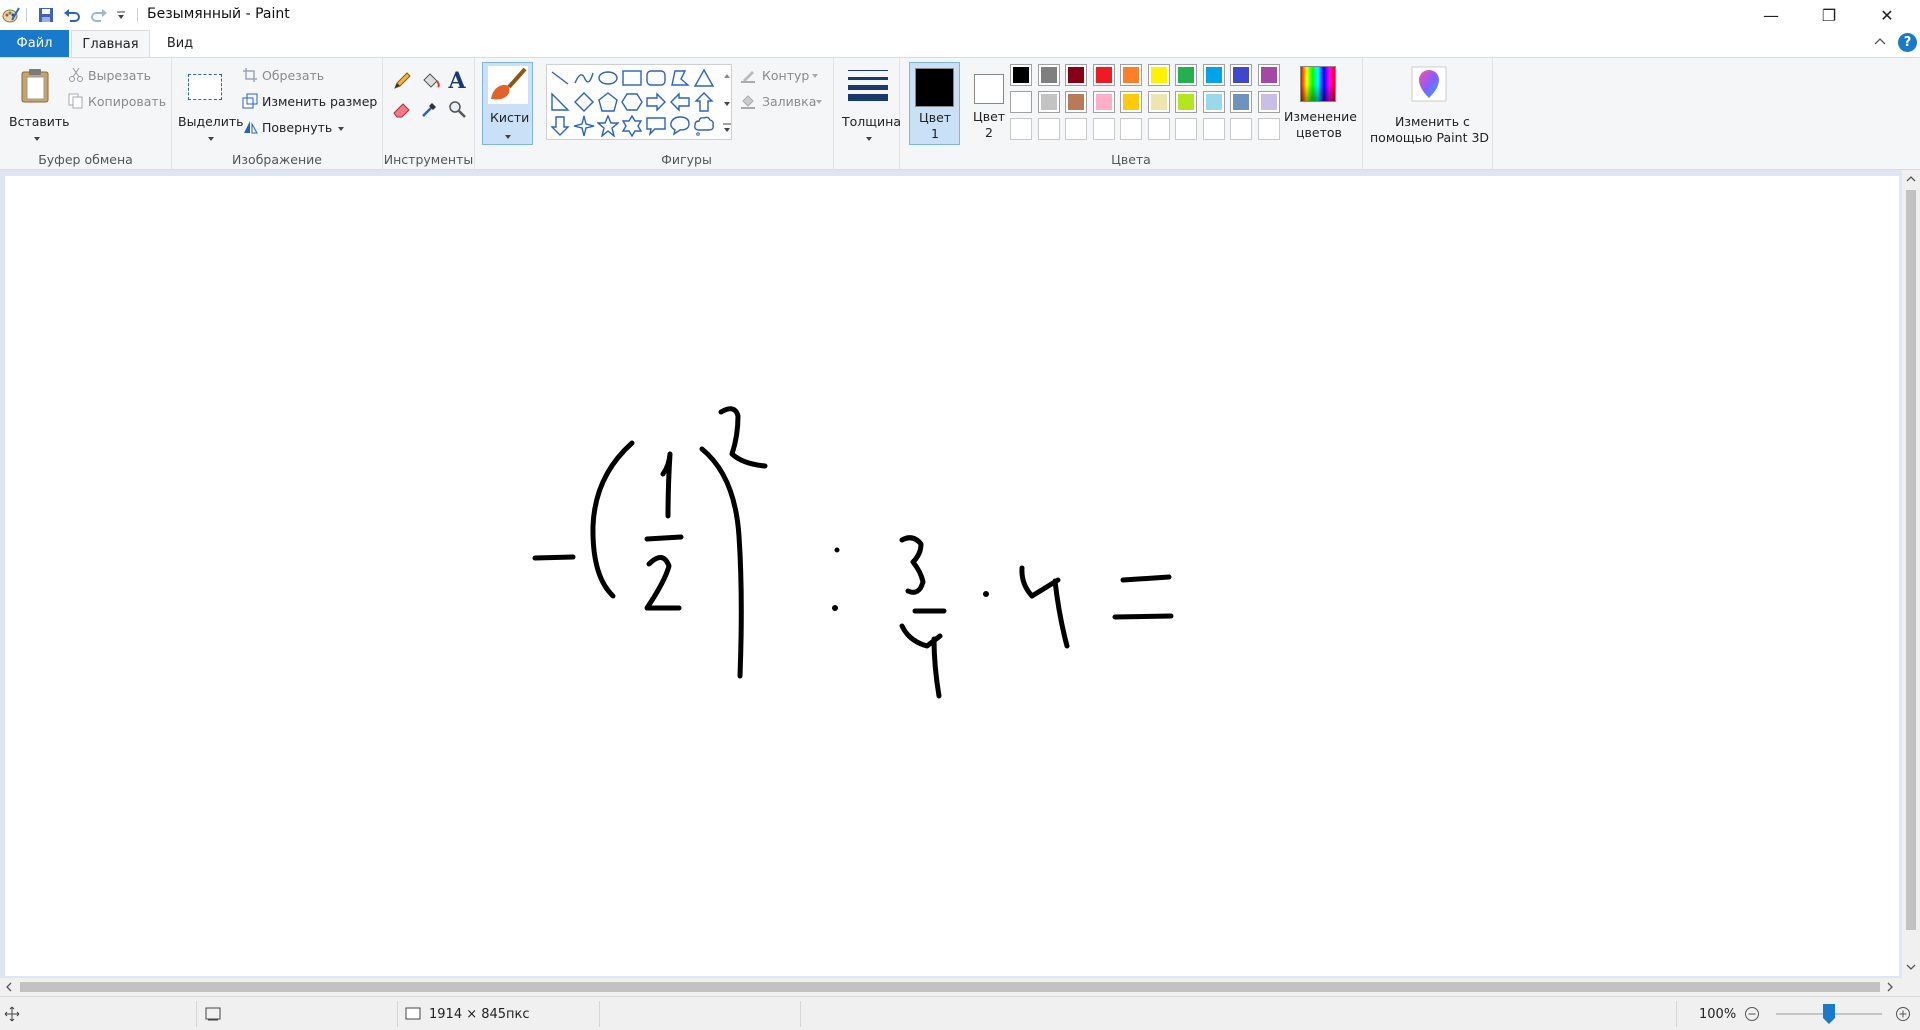 The width and height of the screenshot is (1920, 1030). What do you see at coordinates (9, 987) in the screenshot?
I see `scroll-left-icon` at bounding box center [9, 987].